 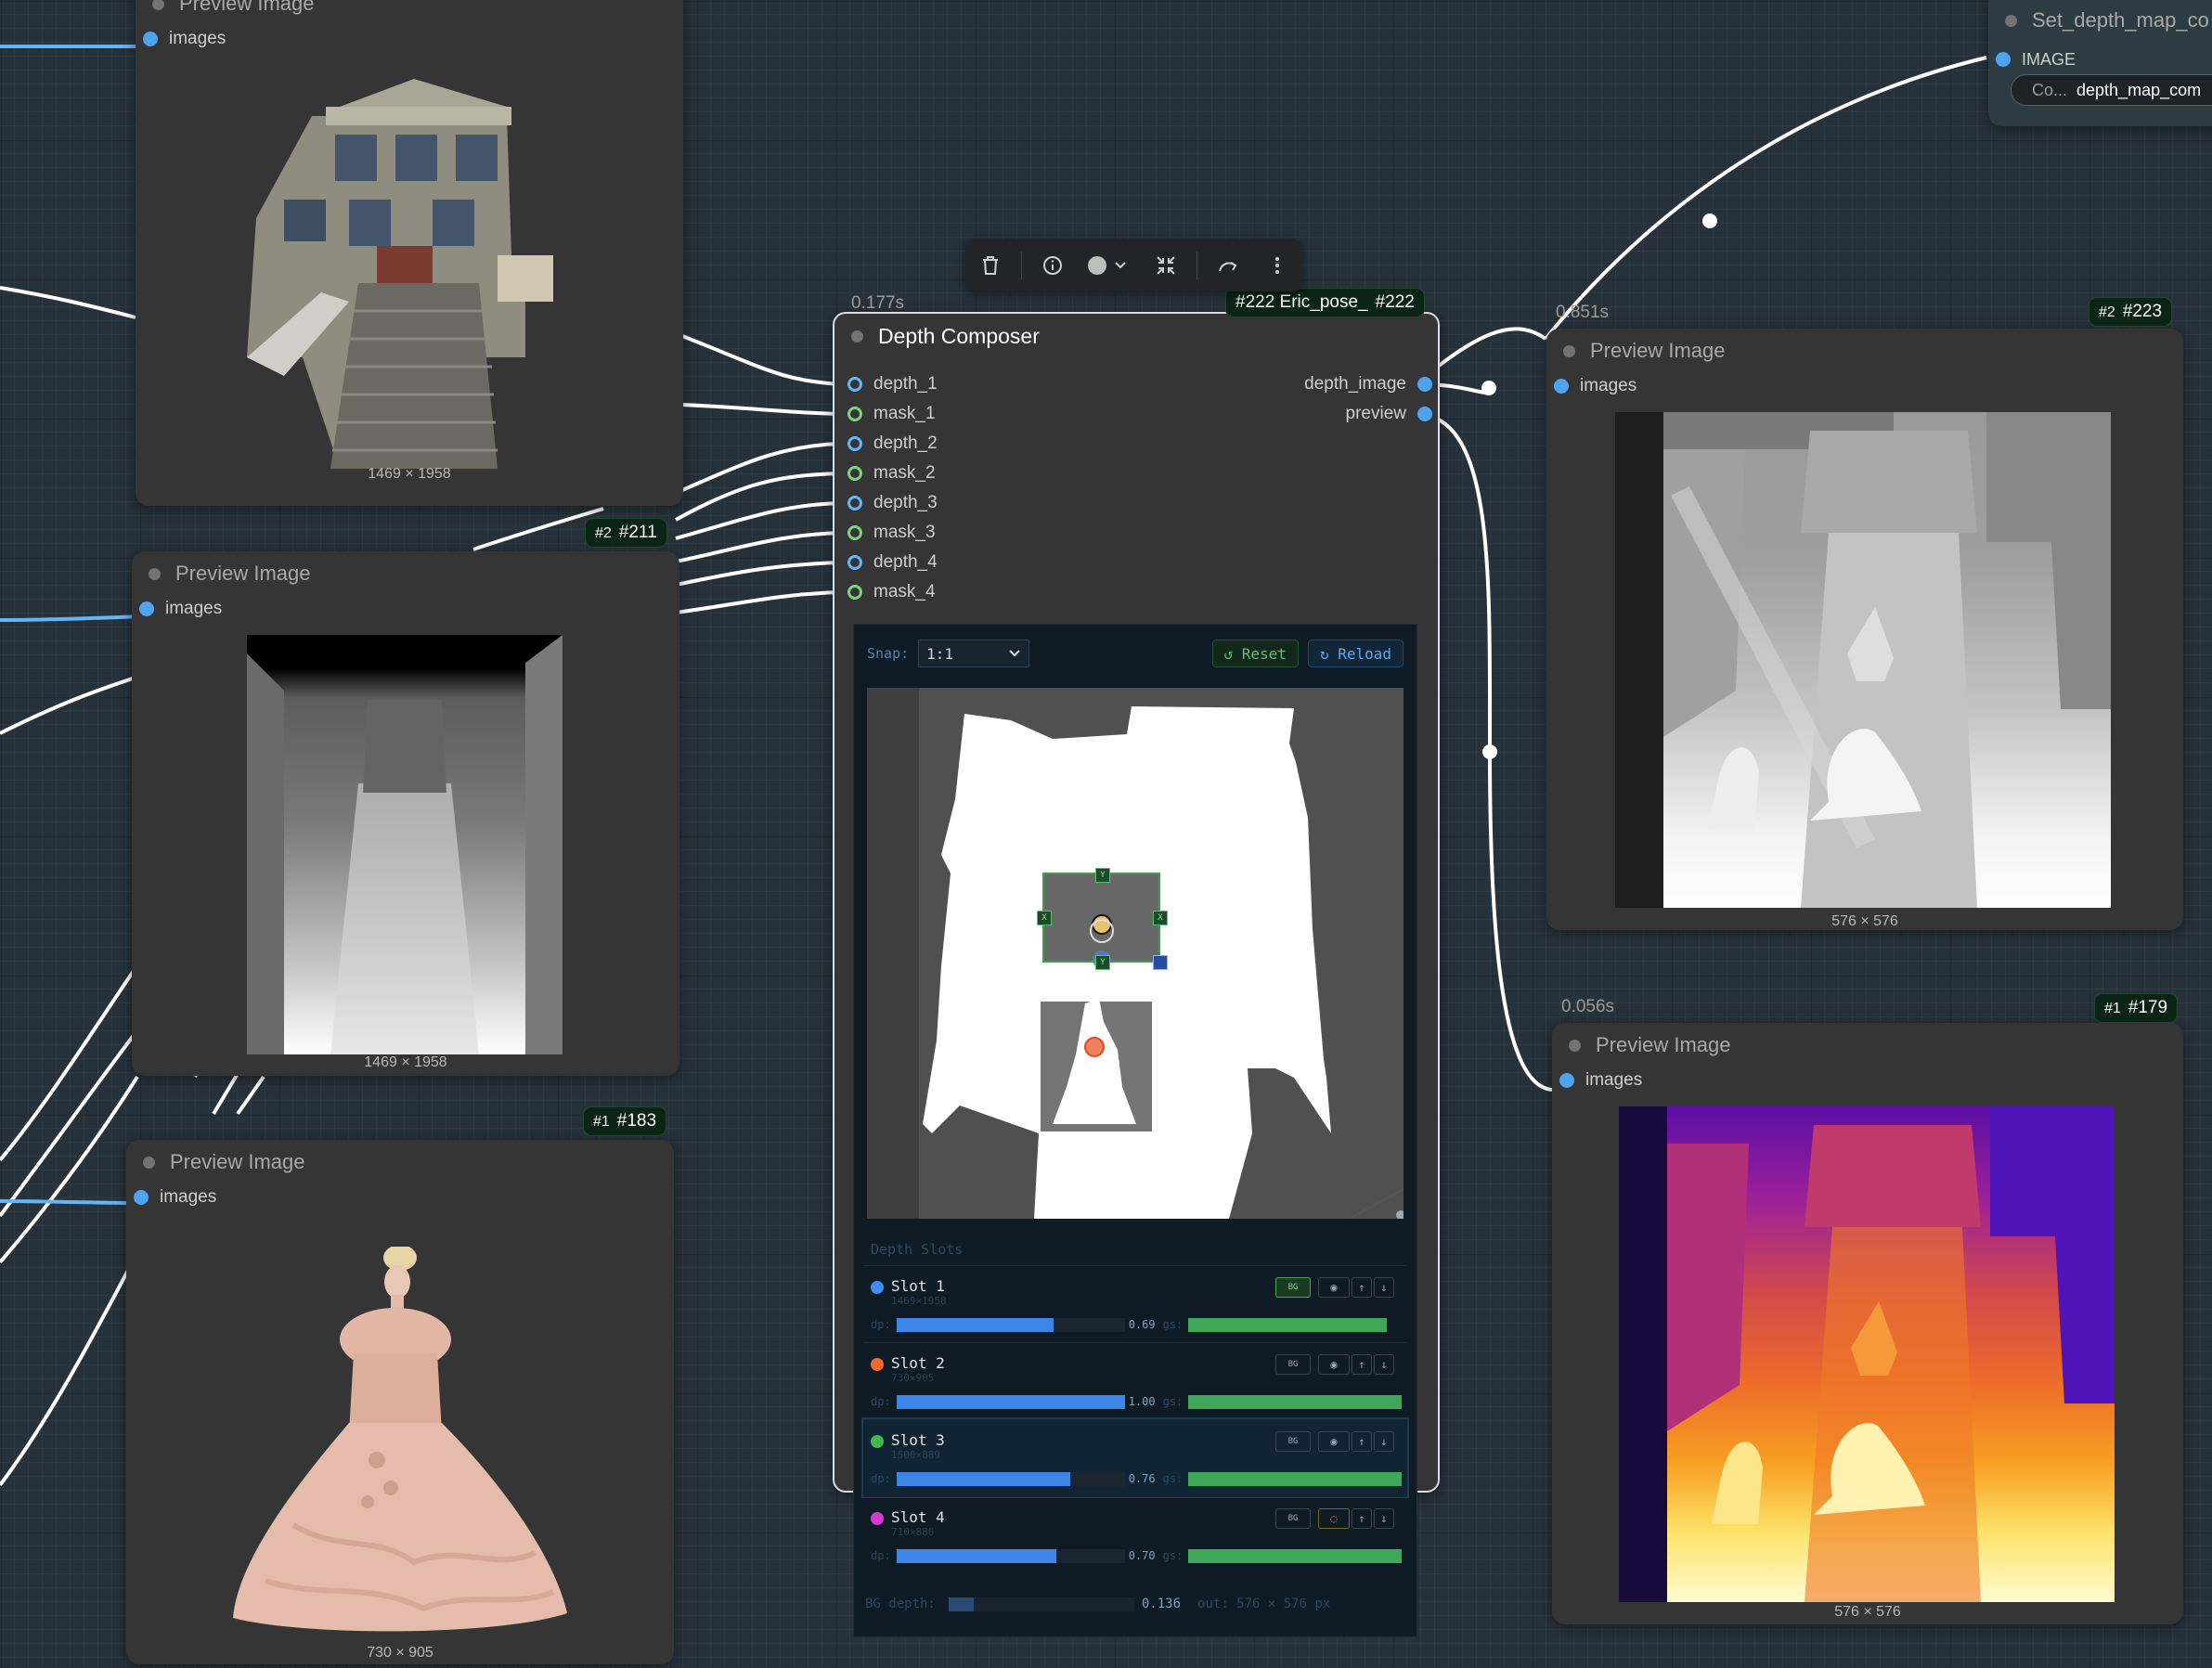 What do you see at coordinates (1135, 1303) in the screenshot?
I see `depth-slot-1: Slot 1 1469×1958 BG ◉ ↑ ↓ dp: 0.69 gs:` at bounding box center [1135, 1303].